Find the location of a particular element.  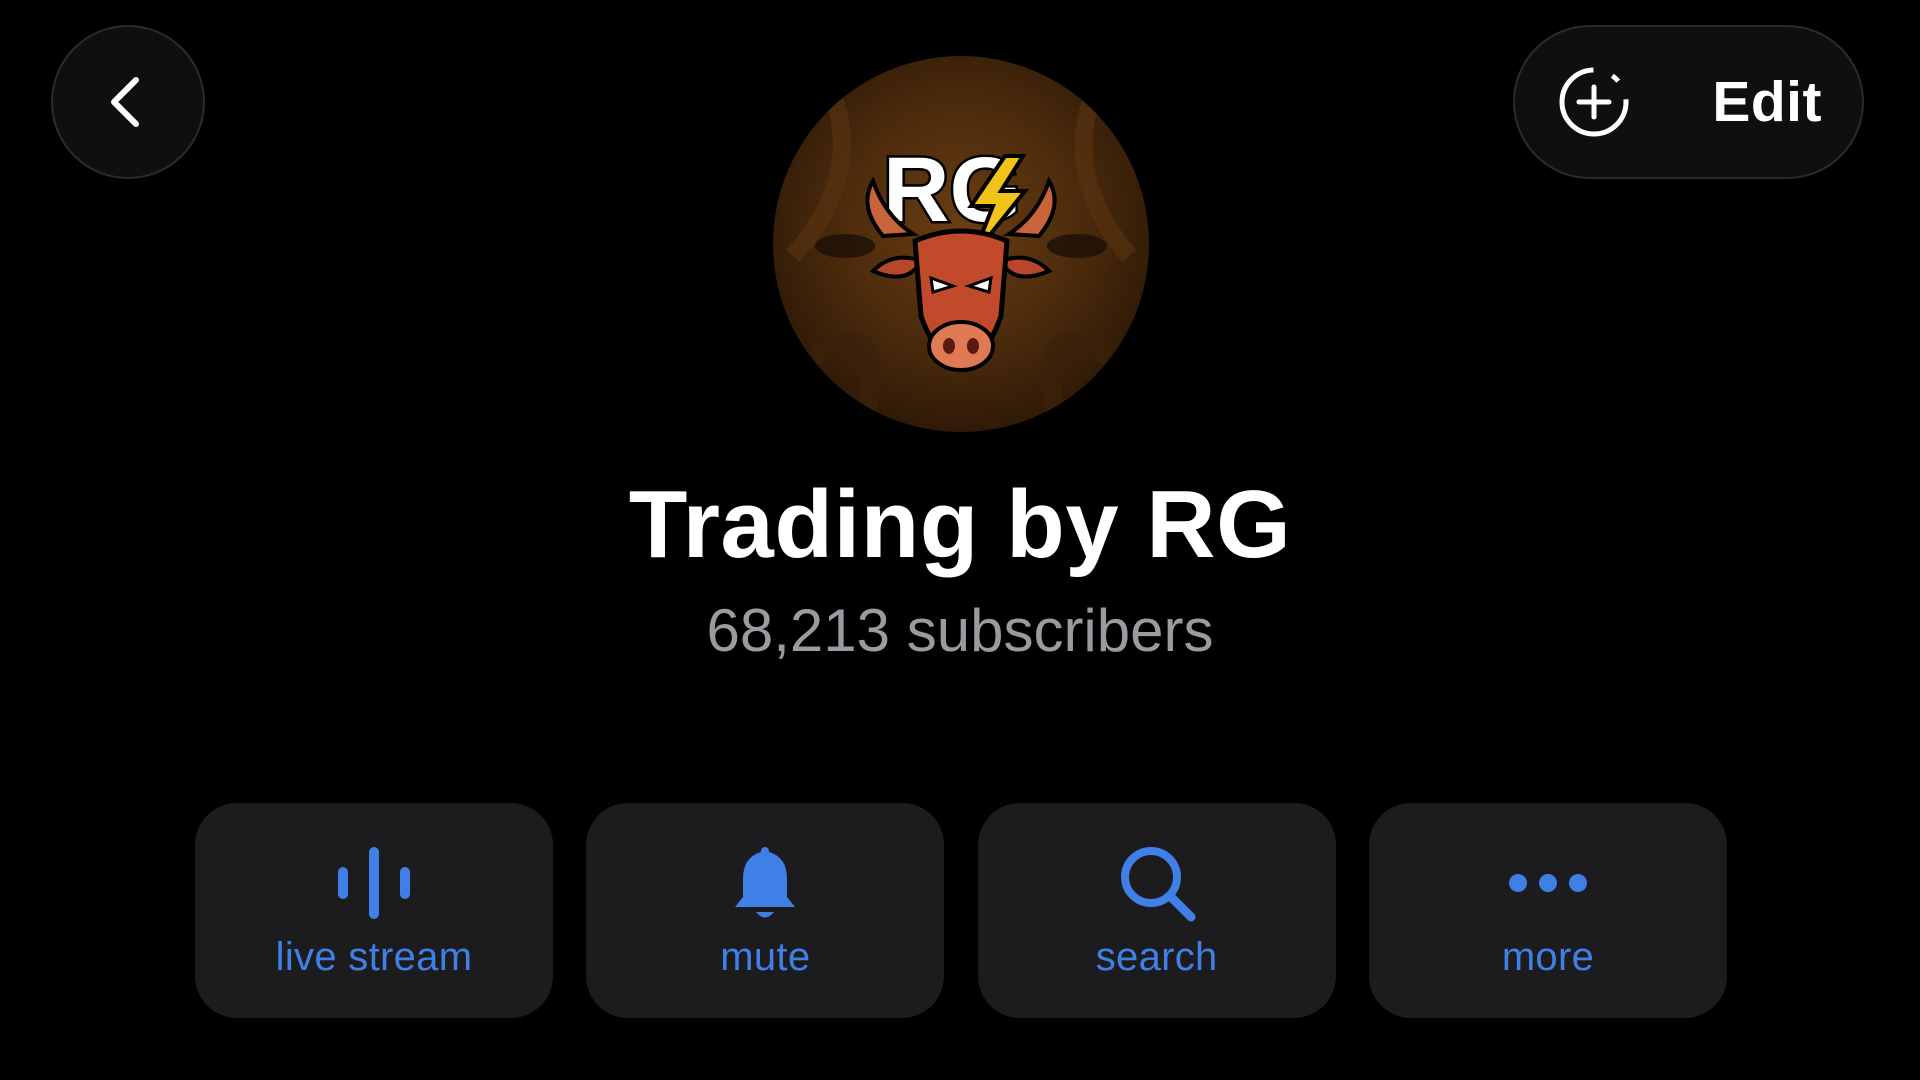

chevron-left-icon is located at coordinates (125, 102).